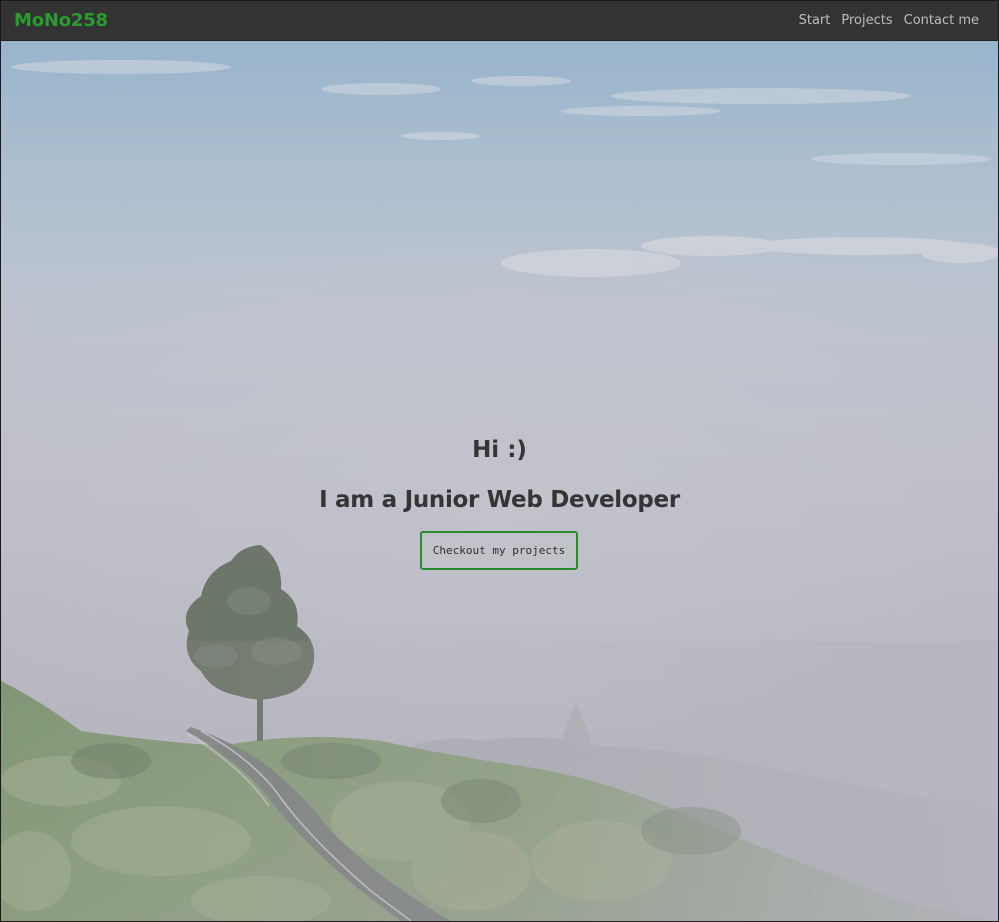  Describe the element at coordinates (941, 20) in the screenshot. I see `nav-link-contact: Contact me` at that location.